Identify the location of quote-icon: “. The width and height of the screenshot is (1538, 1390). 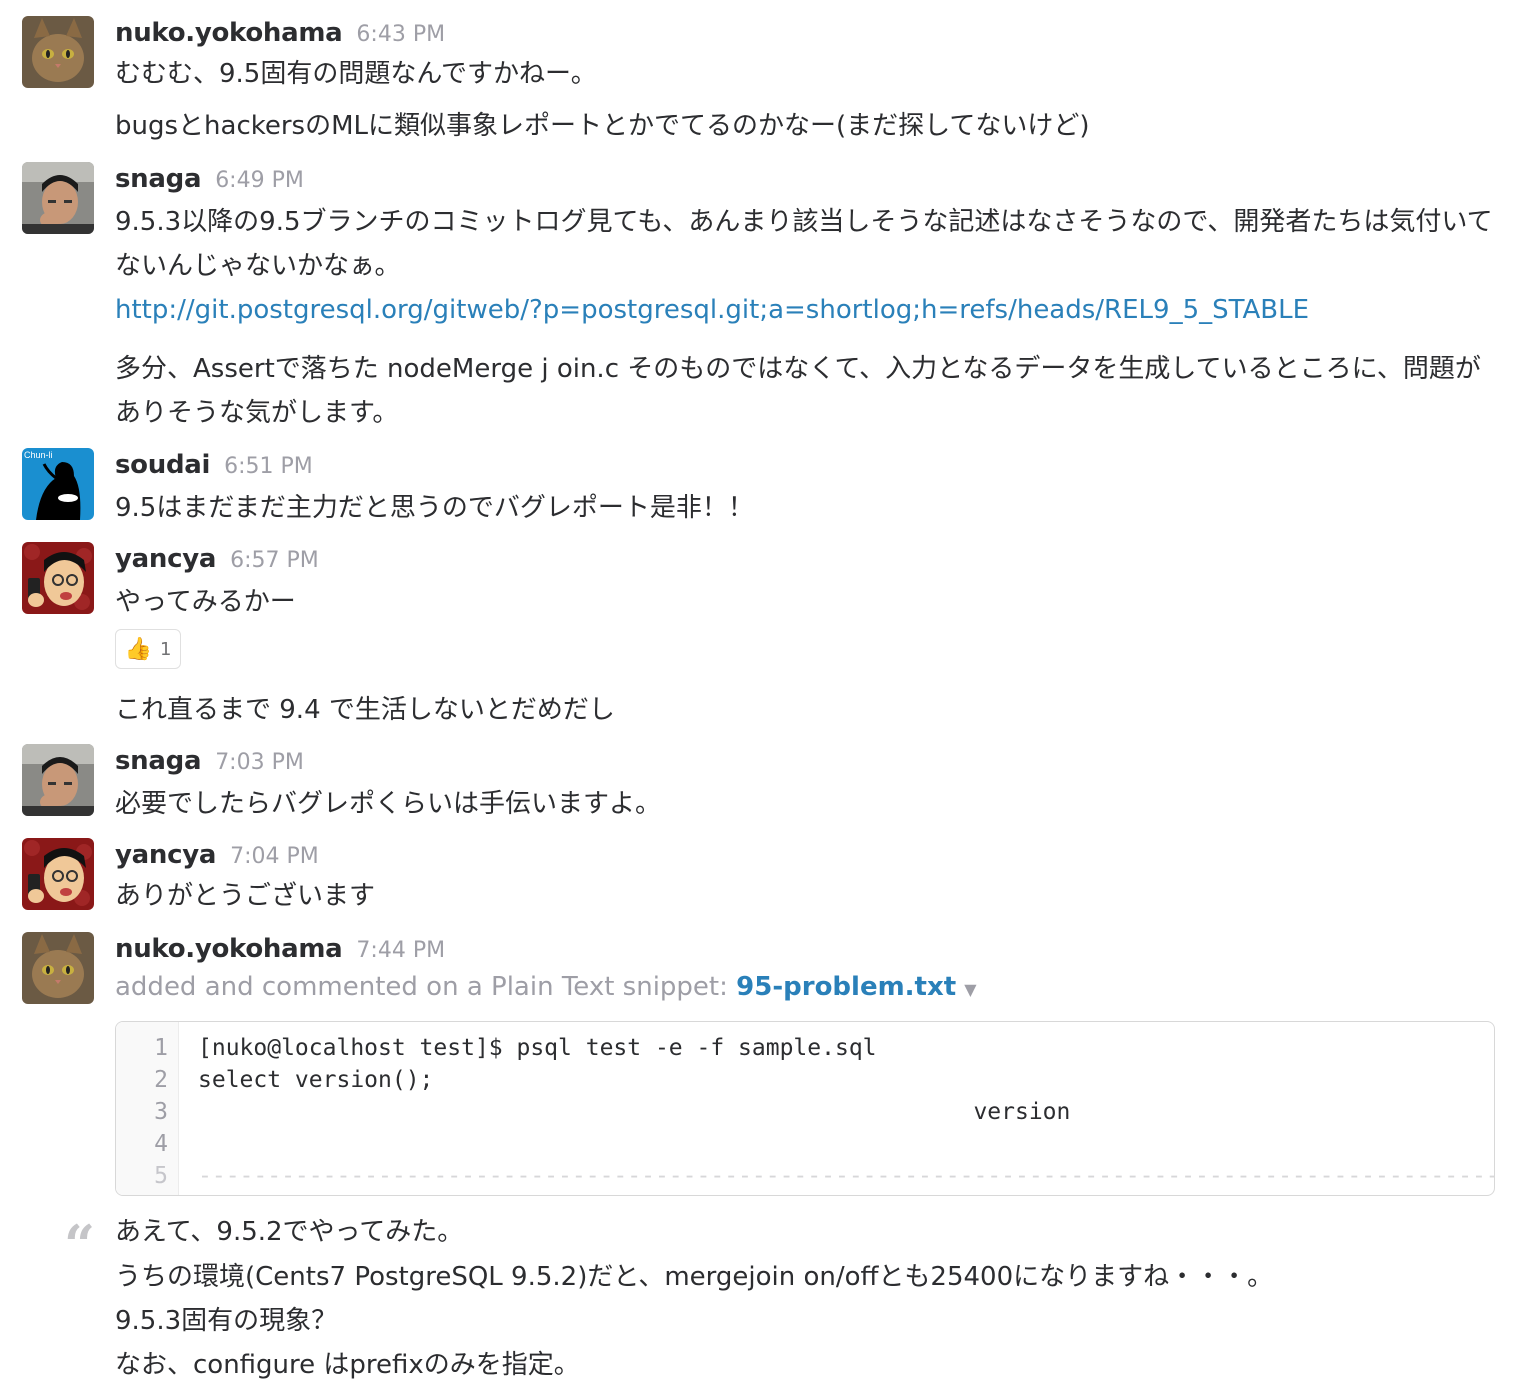
(80, 1245).